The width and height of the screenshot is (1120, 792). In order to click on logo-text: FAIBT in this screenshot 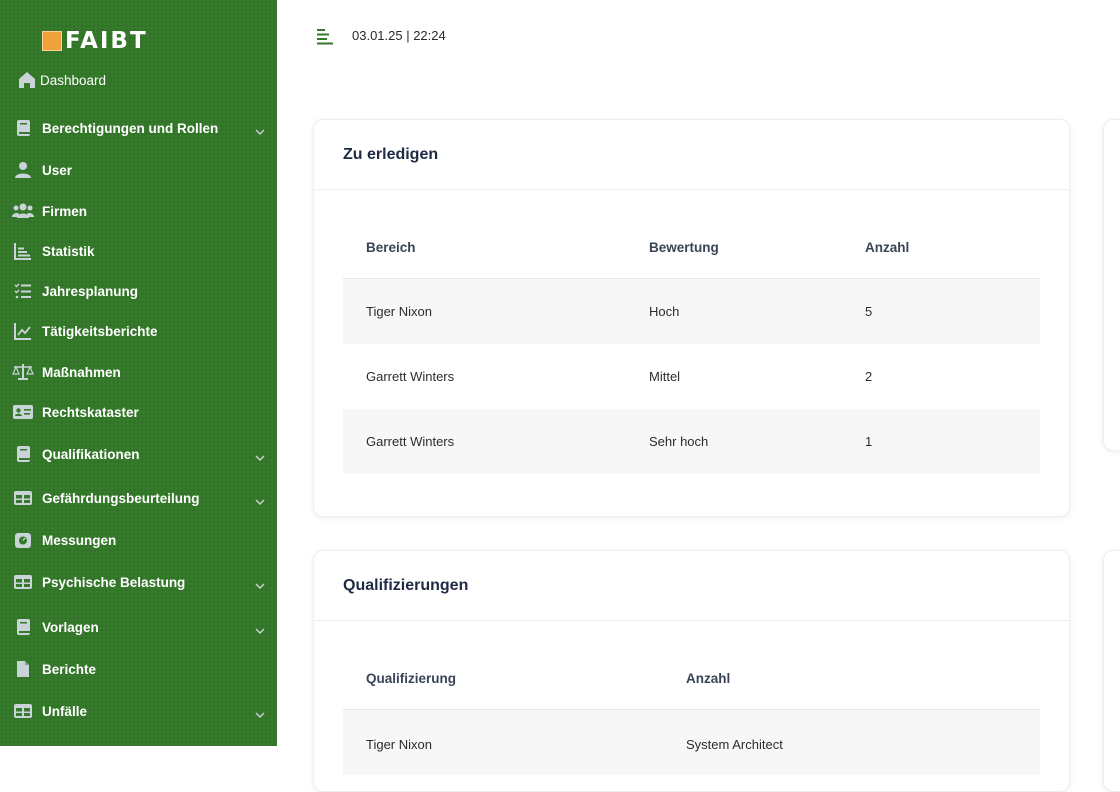, I will do `click(106, 41)`.